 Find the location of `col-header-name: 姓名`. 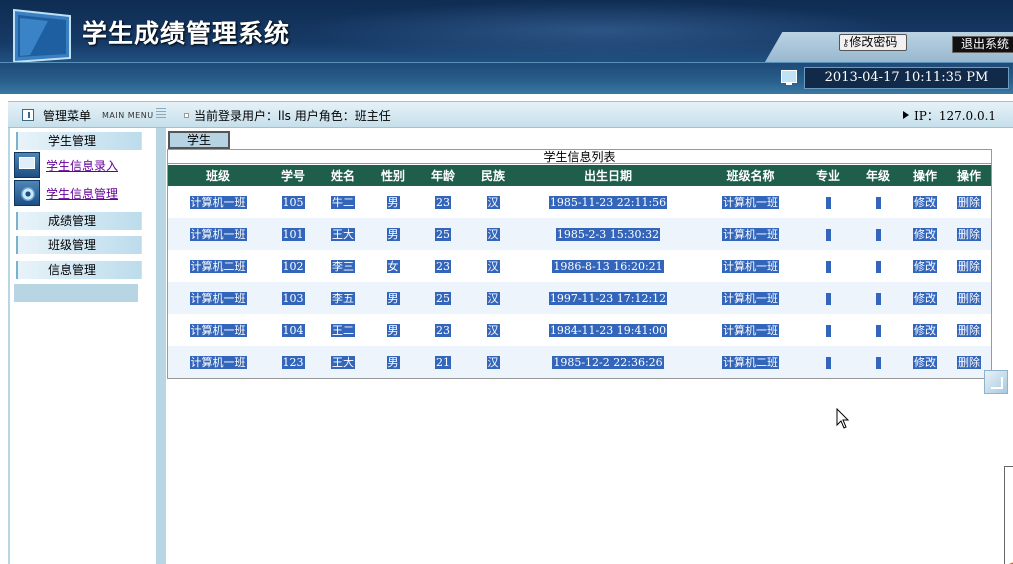

col-header-name: 姓名 is located at coordinates (343, 175).